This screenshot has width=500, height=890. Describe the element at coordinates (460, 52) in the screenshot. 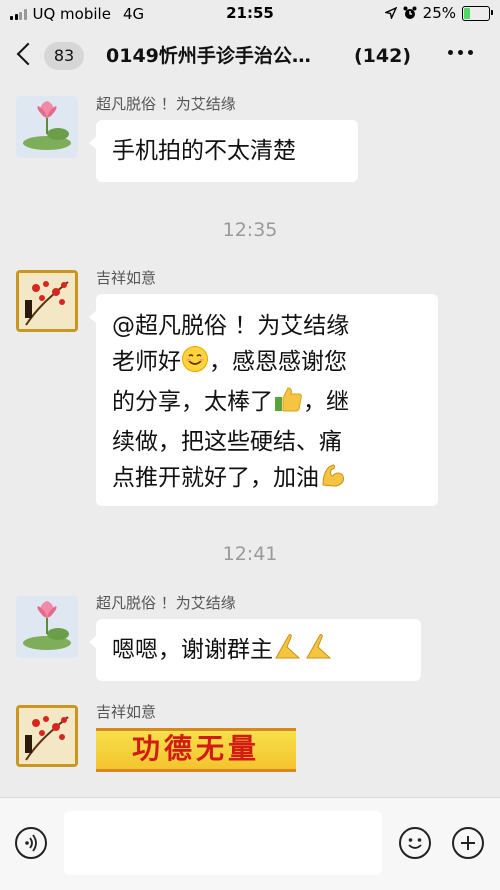

I see `more-icon` at that location.